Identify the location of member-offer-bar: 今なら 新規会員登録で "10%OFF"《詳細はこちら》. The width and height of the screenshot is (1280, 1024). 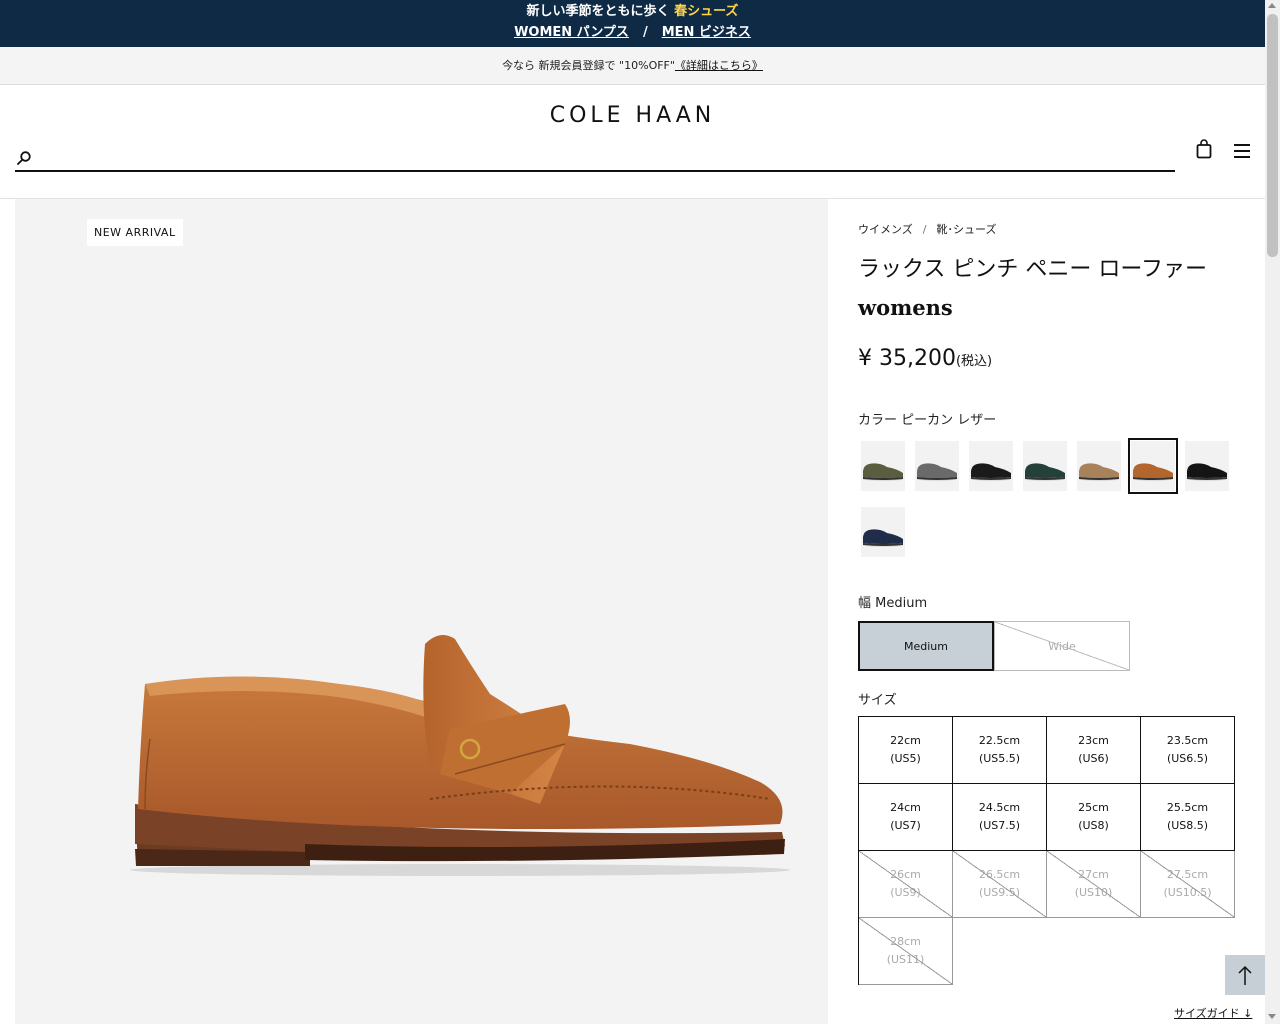
(632, 66).